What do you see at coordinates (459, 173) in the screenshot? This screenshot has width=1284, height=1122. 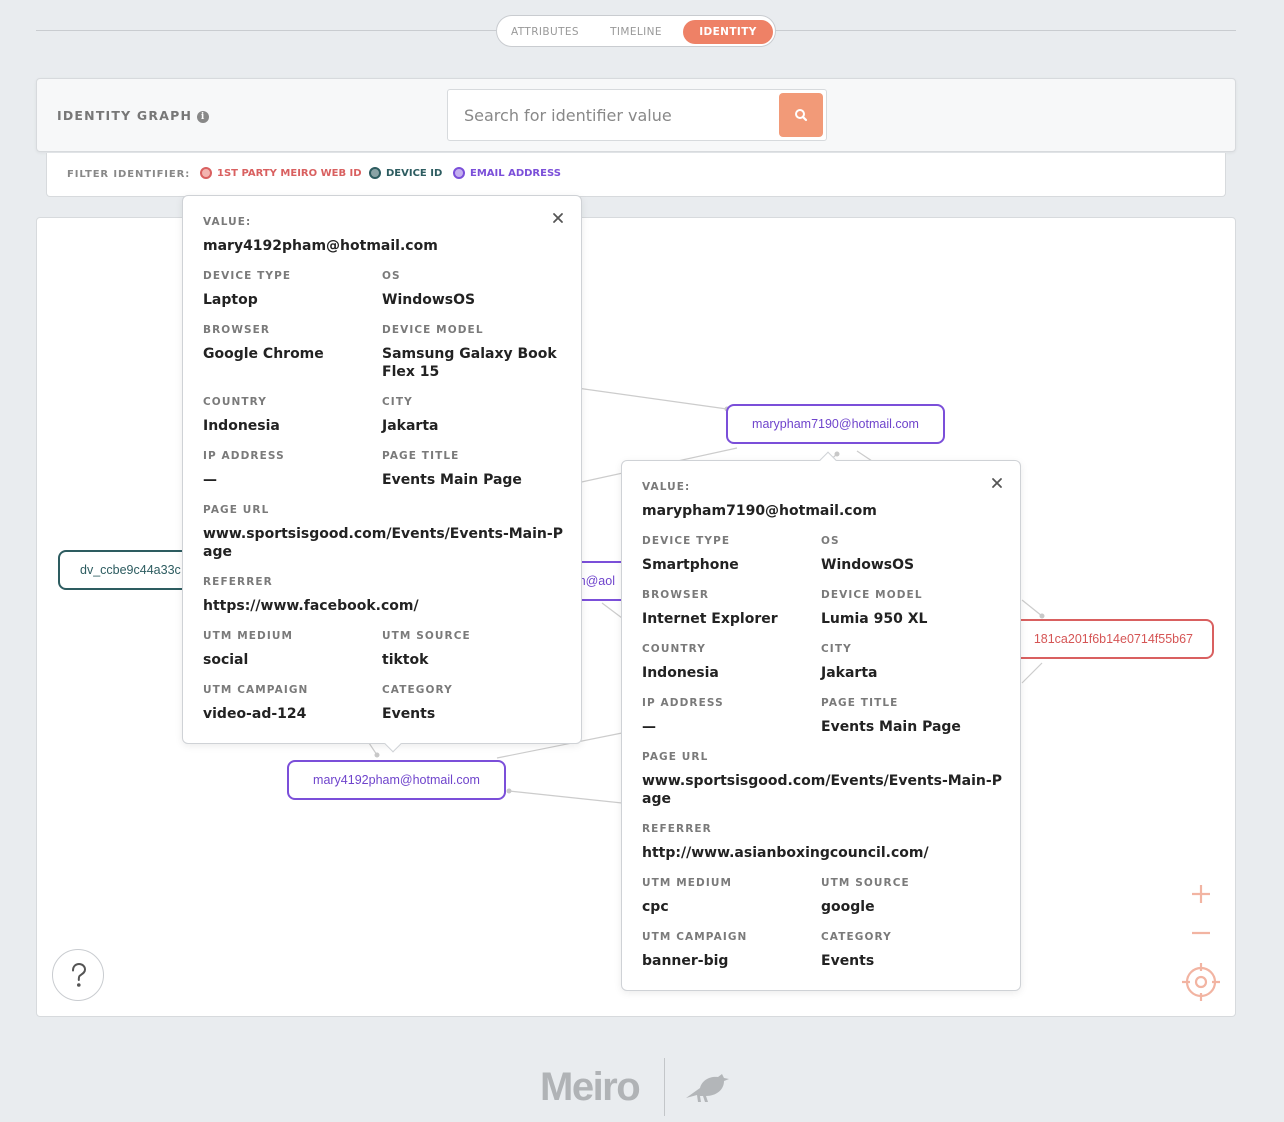 I see `email-dot-icon` at bounding box center [459, 173].